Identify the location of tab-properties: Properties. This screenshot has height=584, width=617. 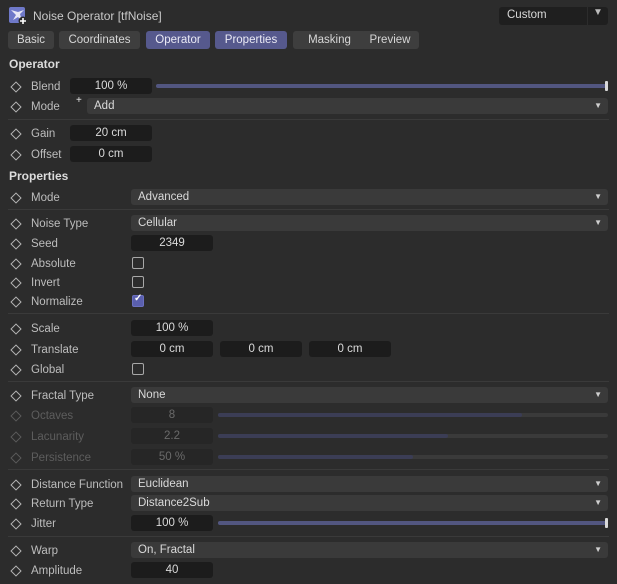
(251, 40).